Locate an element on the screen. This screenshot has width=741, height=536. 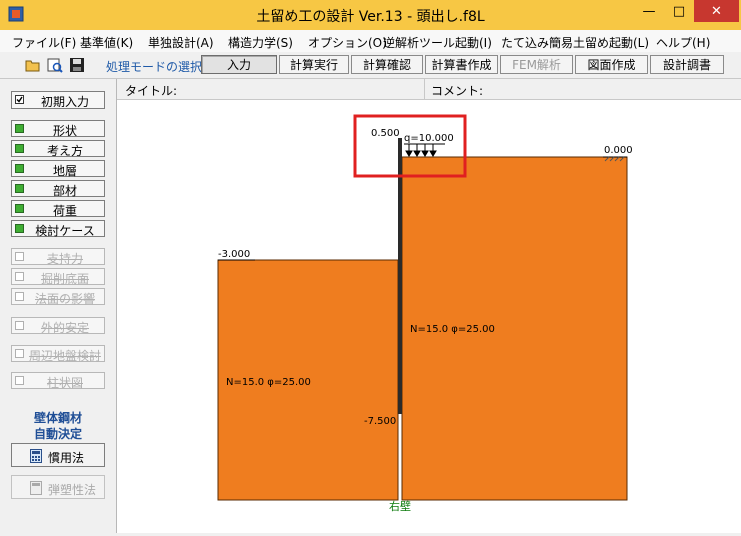
sidebar-item-members: 部材 is located at coordinates (58, 189).